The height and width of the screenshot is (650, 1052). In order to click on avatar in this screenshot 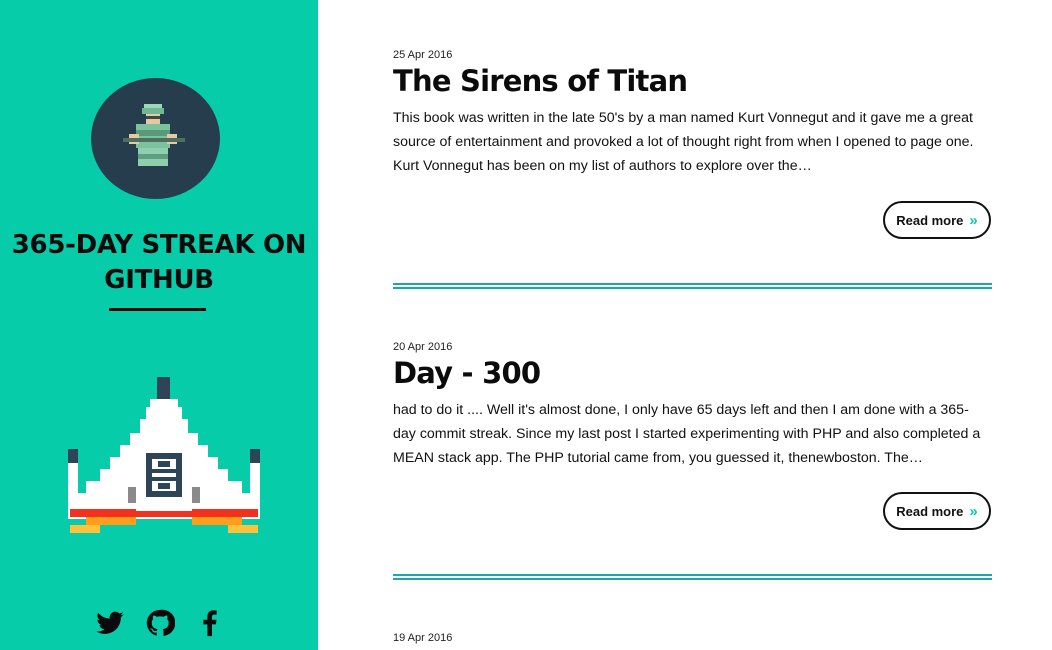, I will do `click(155, 138)`.